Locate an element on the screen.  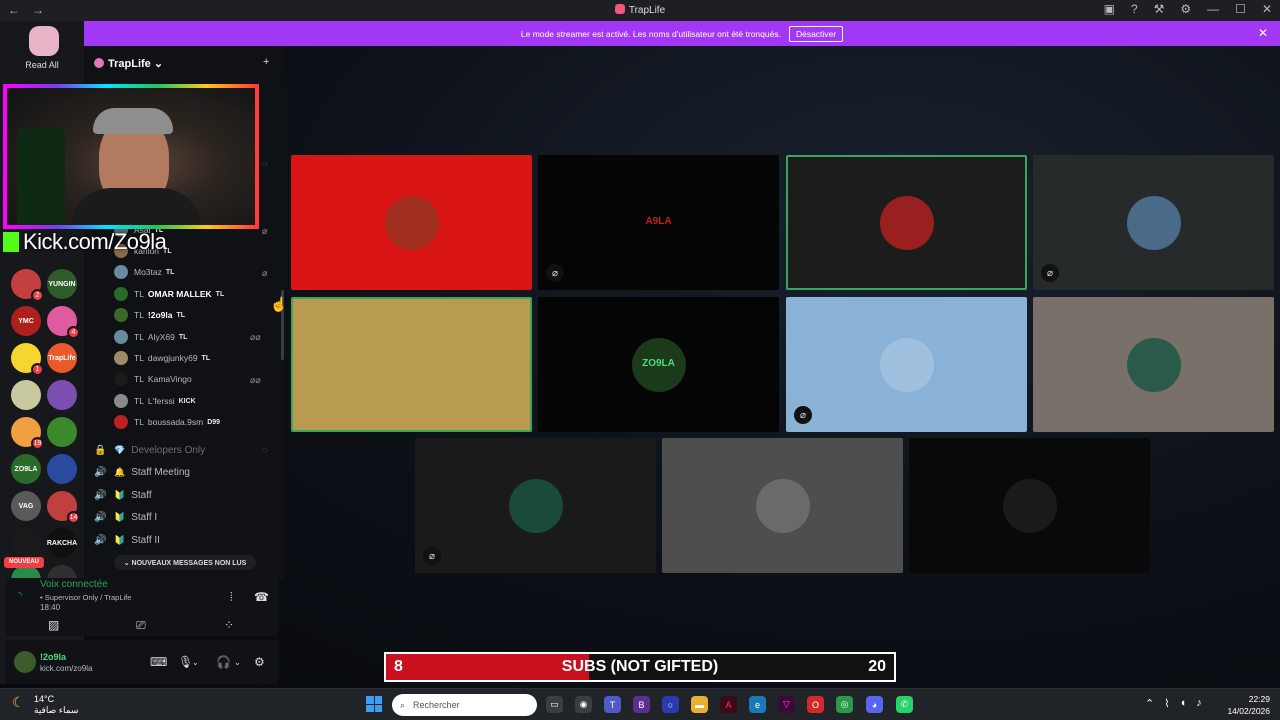
voice-member: TL boussada.9sm D99 is located at coordinates (167, 422).